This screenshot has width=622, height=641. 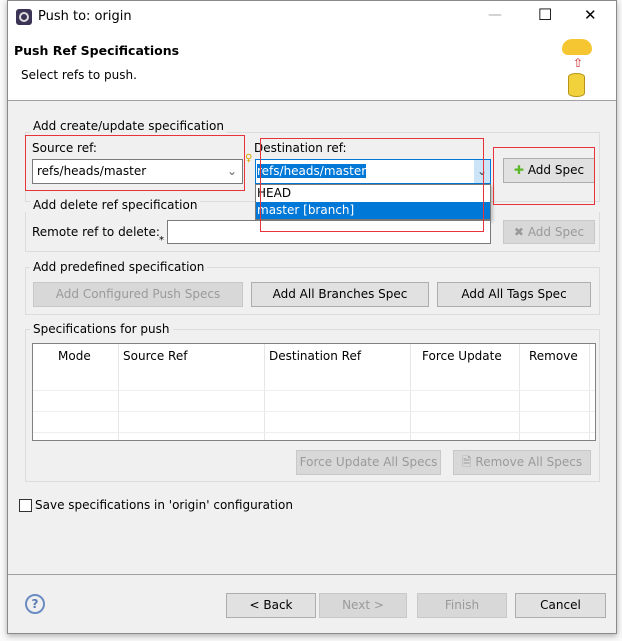 What do you see at coordinates (363, 605) in the screenshot?
I see `next-button: Next >` at bounding box center [363, 605].